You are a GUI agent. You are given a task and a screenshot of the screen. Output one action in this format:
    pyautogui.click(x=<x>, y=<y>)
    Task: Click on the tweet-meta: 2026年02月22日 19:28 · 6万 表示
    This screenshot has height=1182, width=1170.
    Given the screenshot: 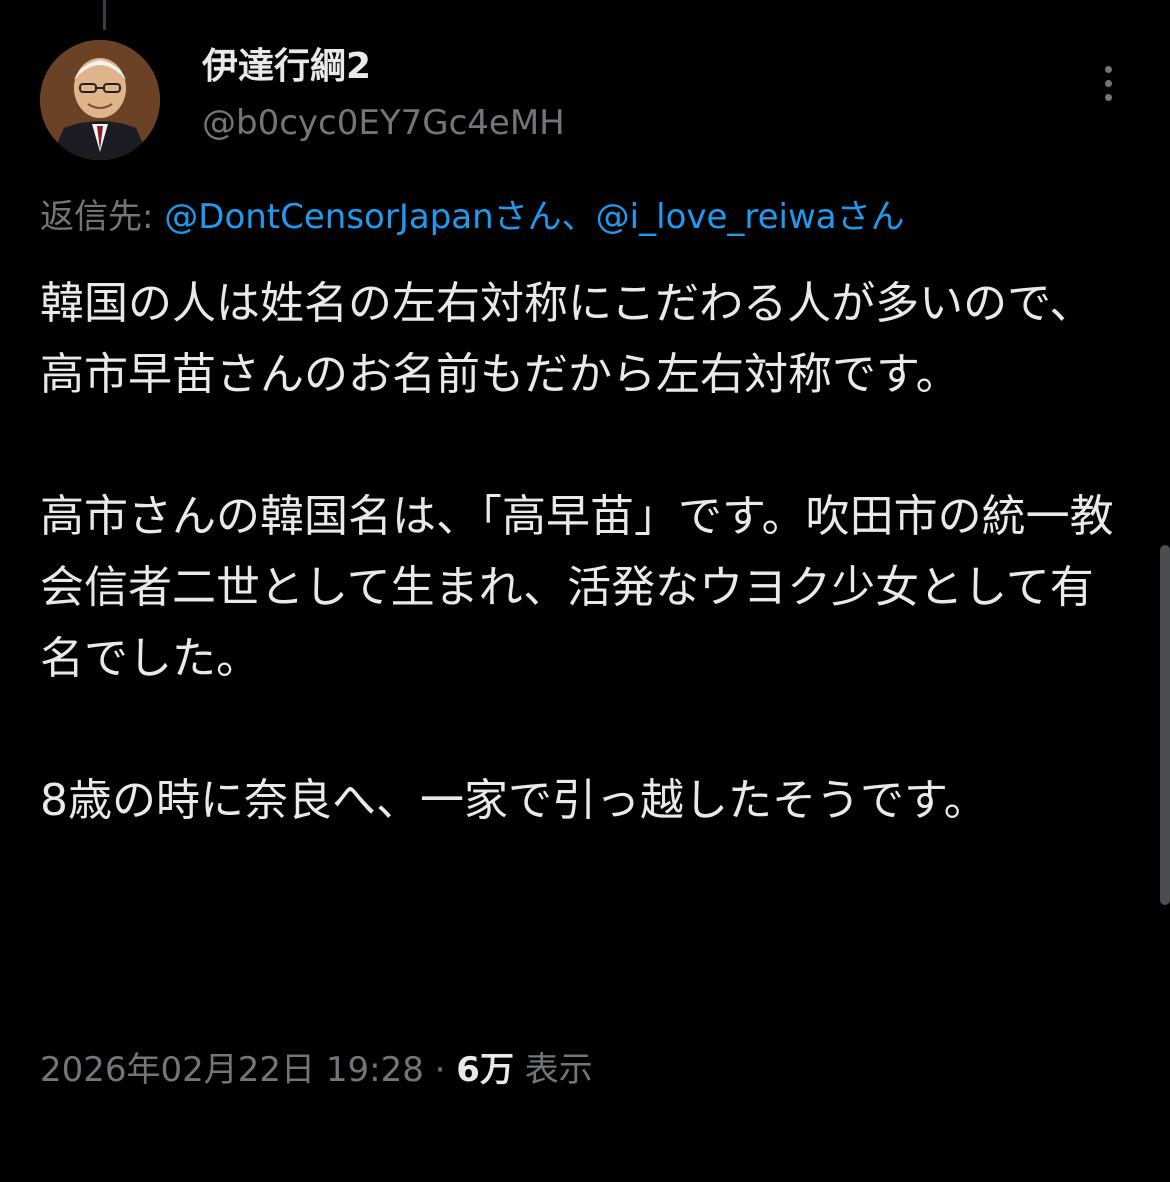 What is the action you would take?
    pyautogui.click(x=316, y=1070)
    